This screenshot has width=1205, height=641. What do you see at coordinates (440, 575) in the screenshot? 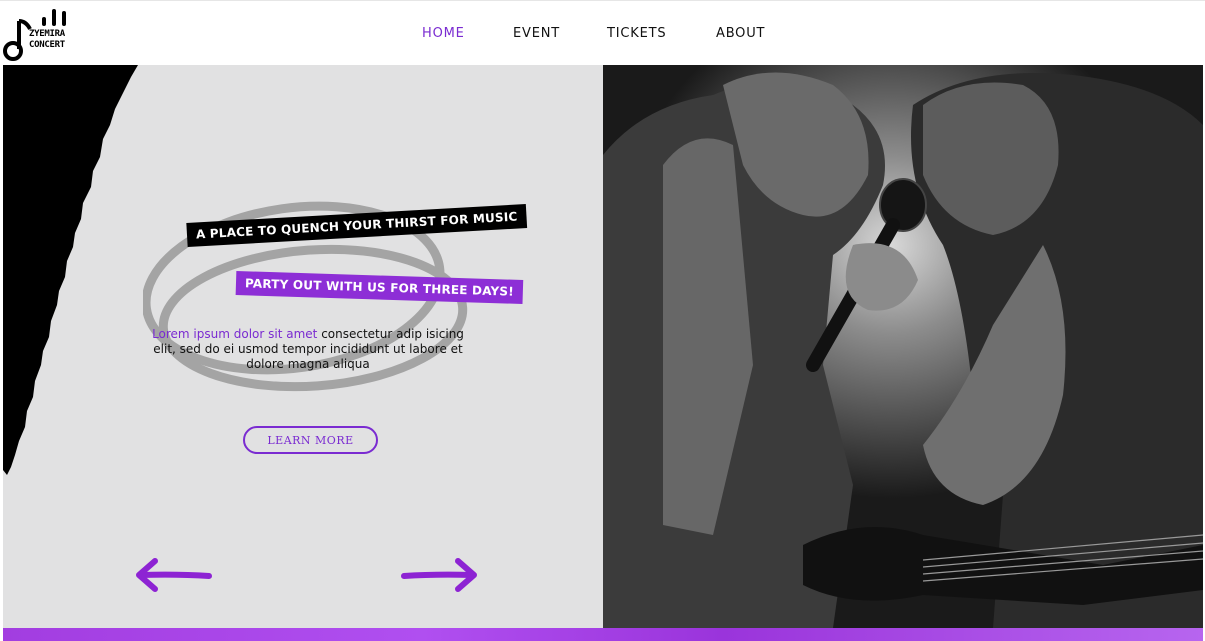
I see `arrow-right-icon` at bounding box center [440, 575].